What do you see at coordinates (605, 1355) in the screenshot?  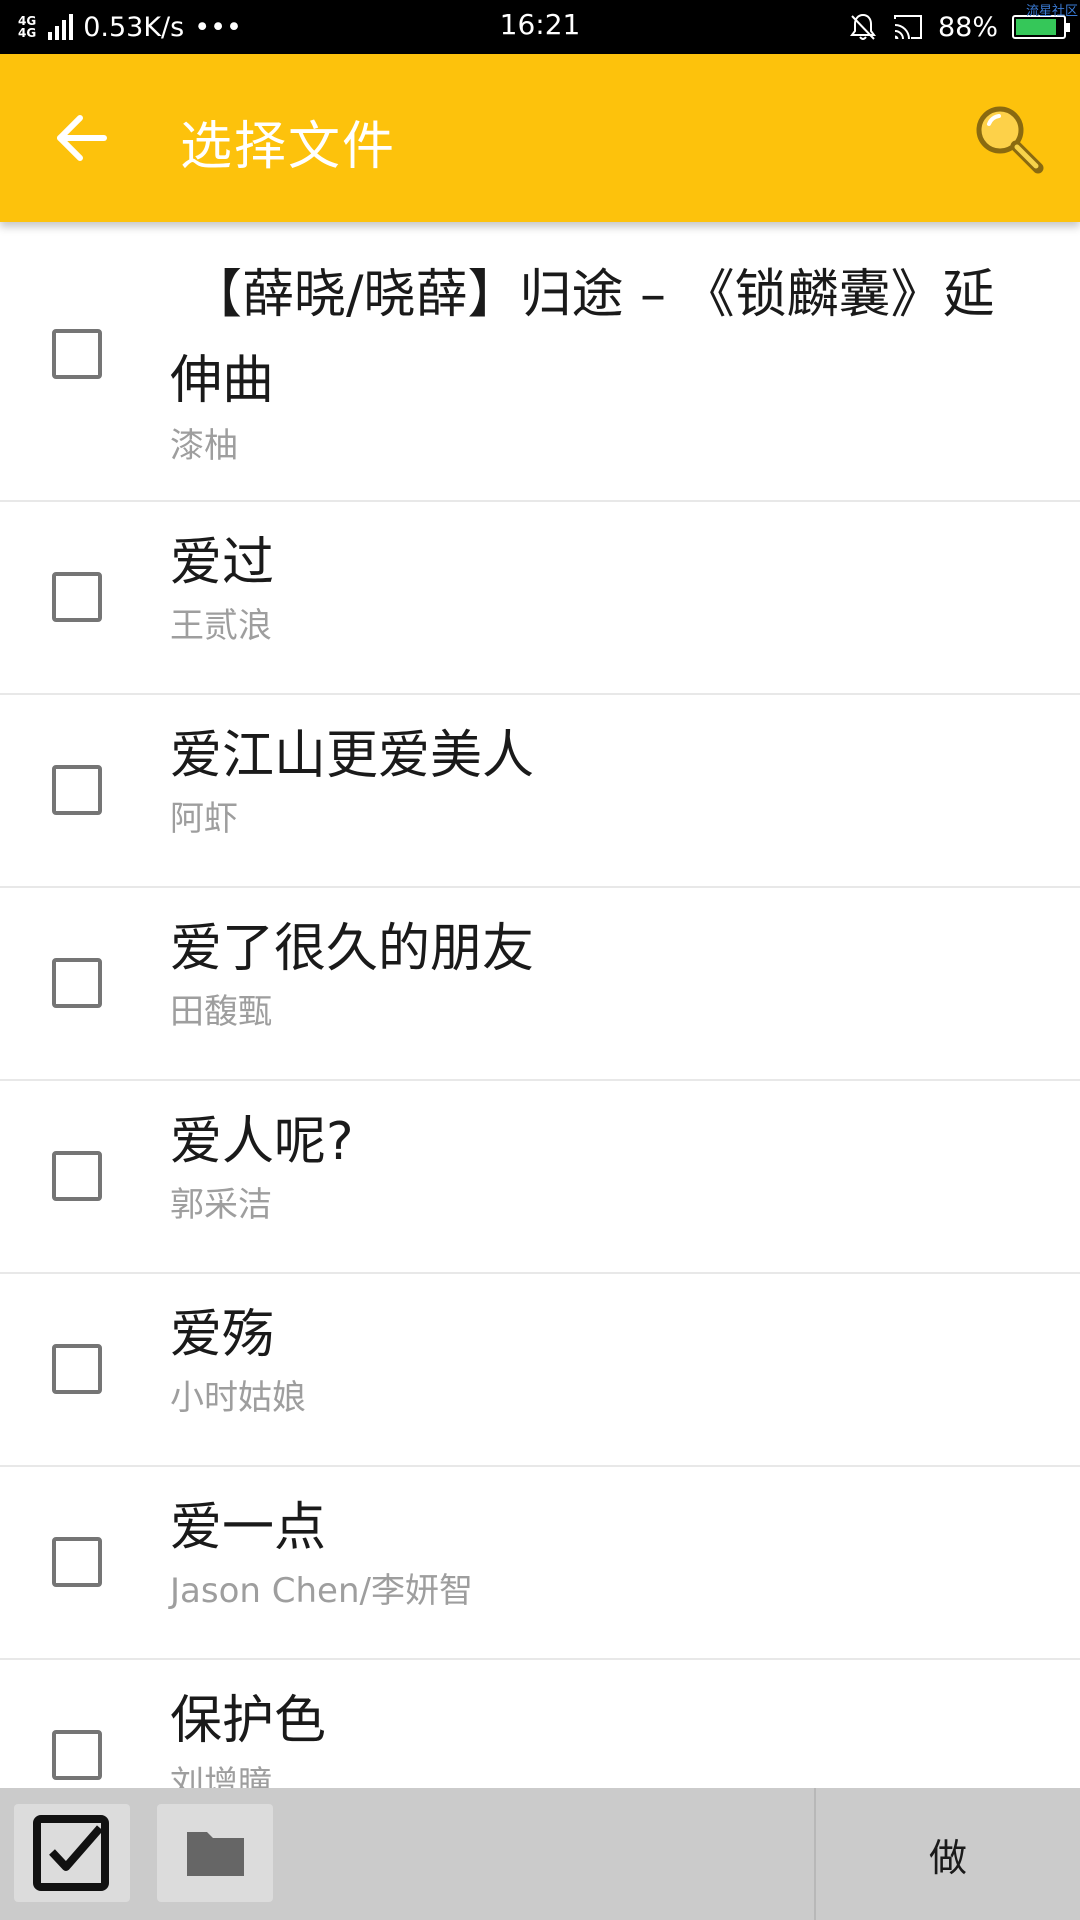 I see `item-text: 爱殇 小时姑娘` at bounding box center [605, 1355].